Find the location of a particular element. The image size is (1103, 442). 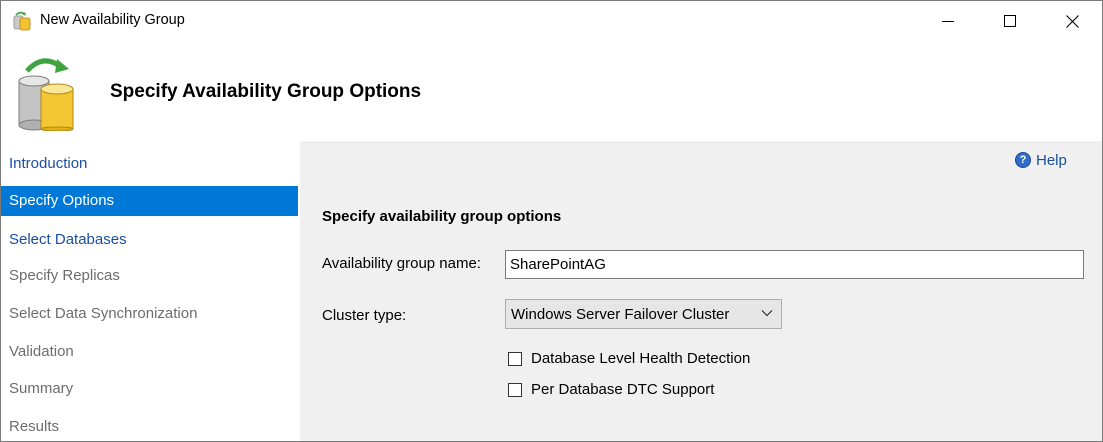

help-link: ? Help is located at coordinates (1041, 160).